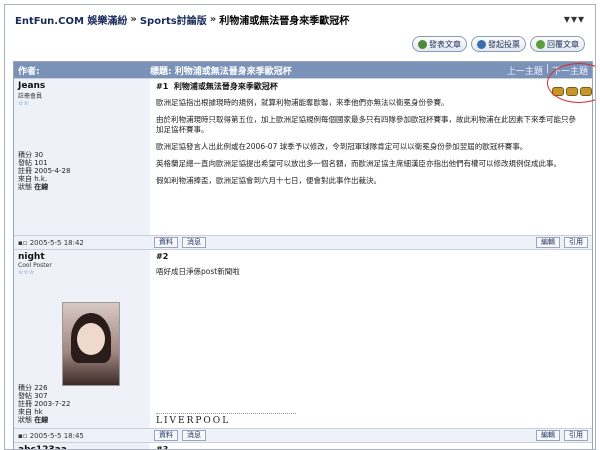  What do you see at coordinates (33, 163) in the screenshot?
I see `user-post-count: 發帖 101` at bounding box center [33, 163].